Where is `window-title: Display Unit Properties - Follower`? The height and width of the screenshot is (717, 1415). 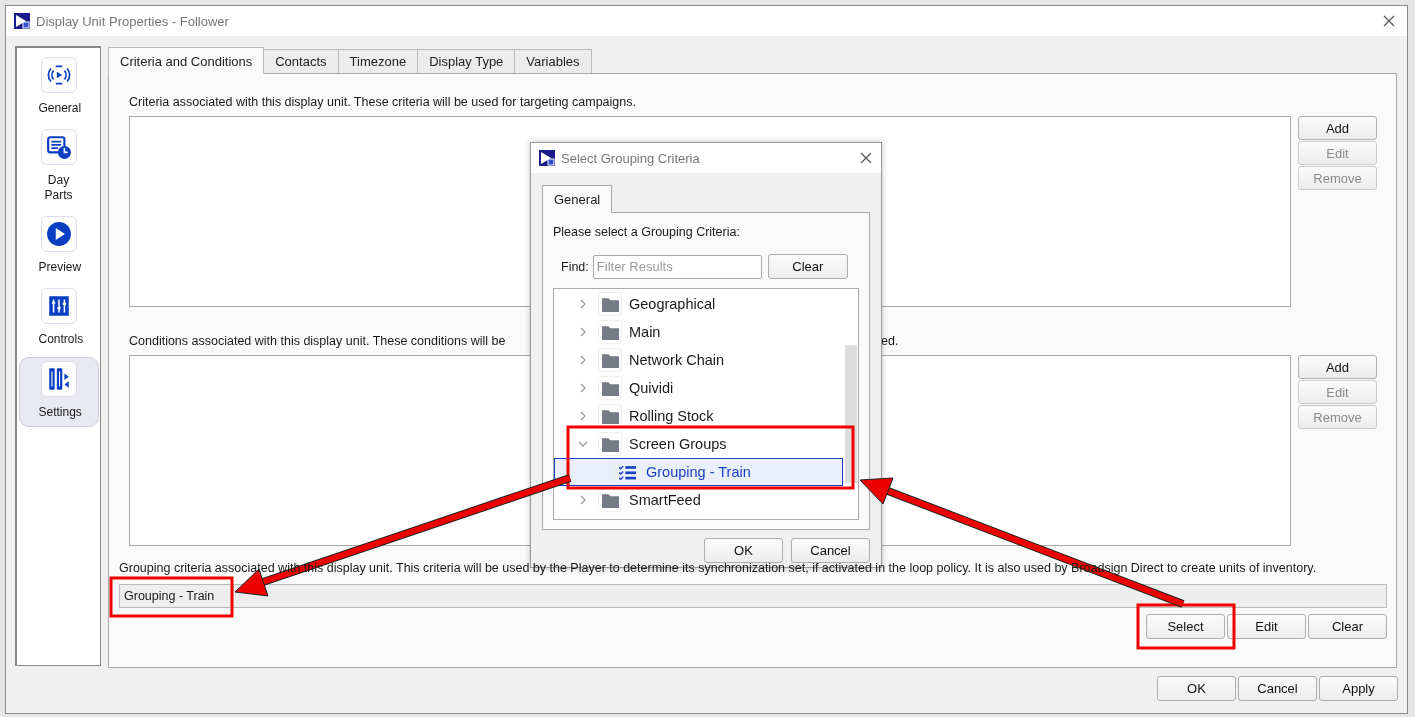 window-title: Display Unit Properties - Follower is located at coordinates (132, 21).